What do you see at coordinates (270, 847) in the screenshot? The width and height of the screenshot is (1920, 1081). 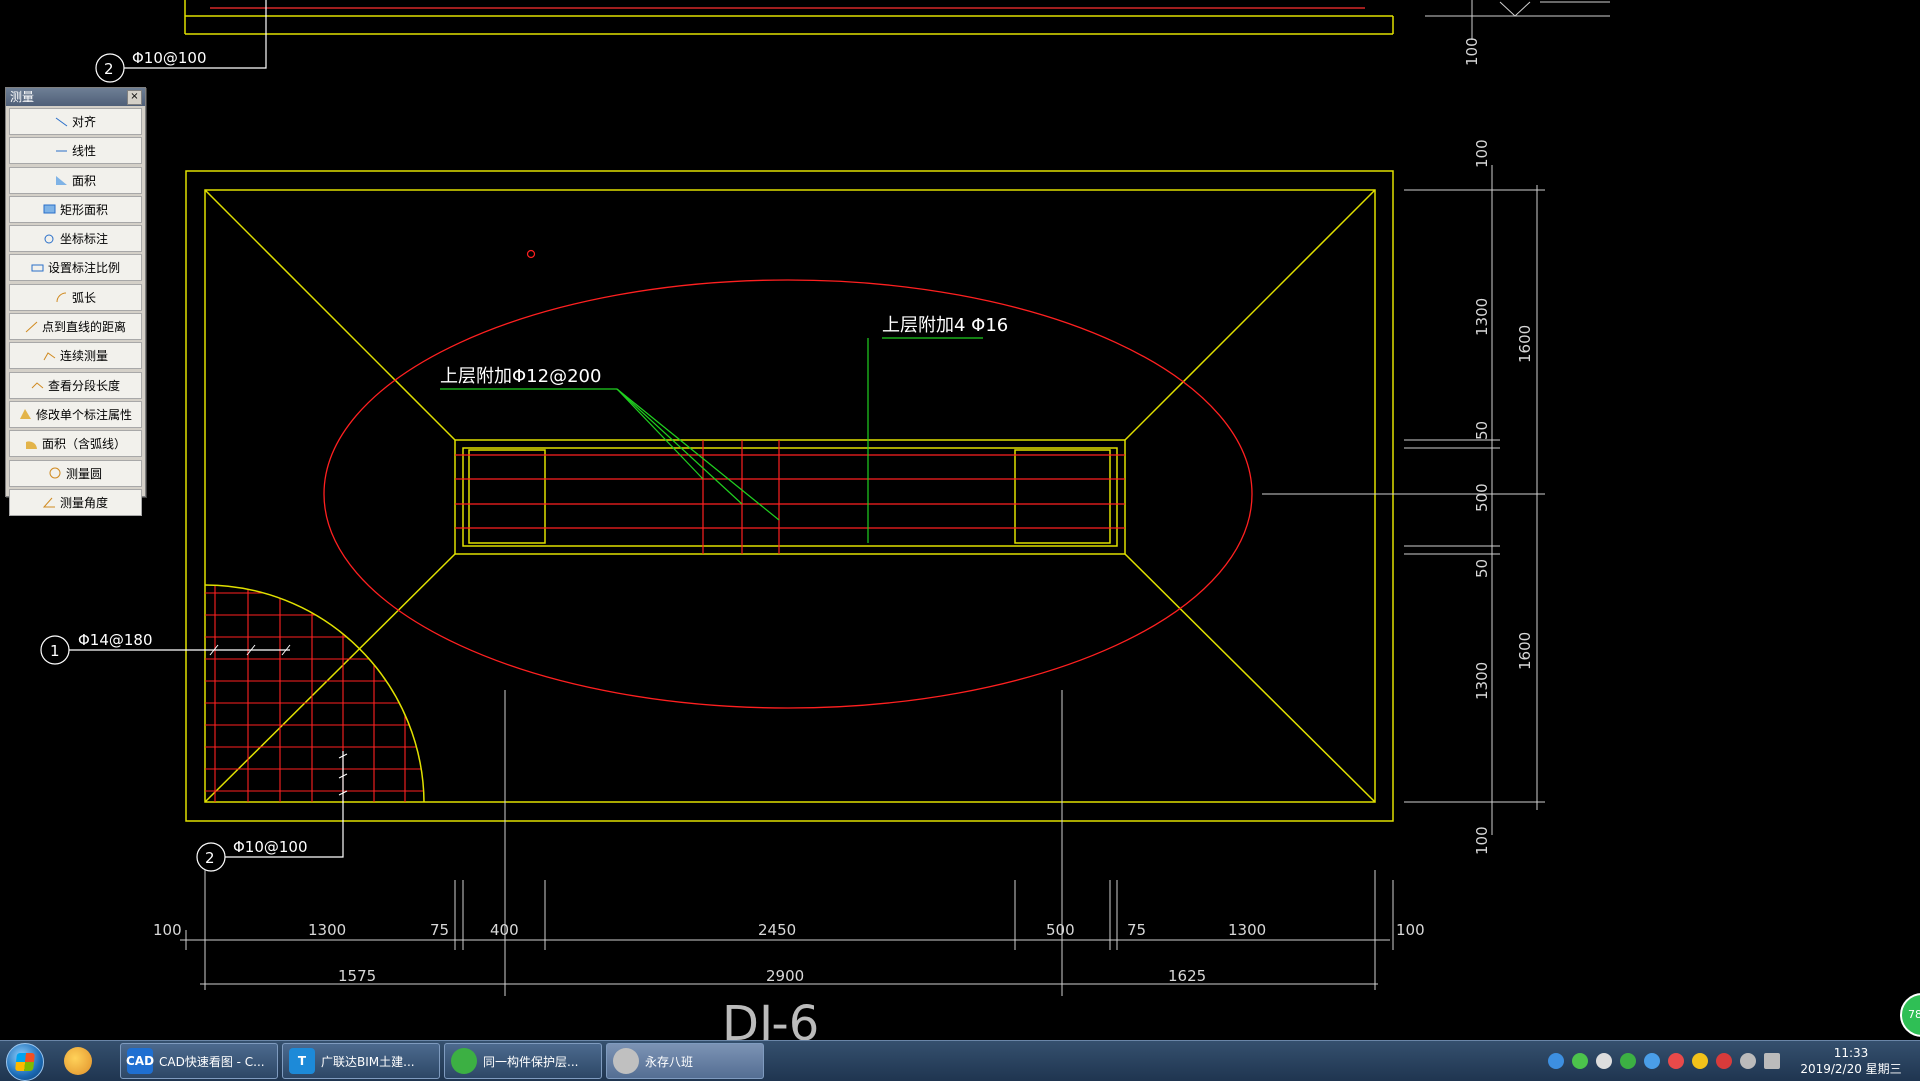 I see `label-phi10-bottom: Φ10@100` at bounding box center [270, 847].